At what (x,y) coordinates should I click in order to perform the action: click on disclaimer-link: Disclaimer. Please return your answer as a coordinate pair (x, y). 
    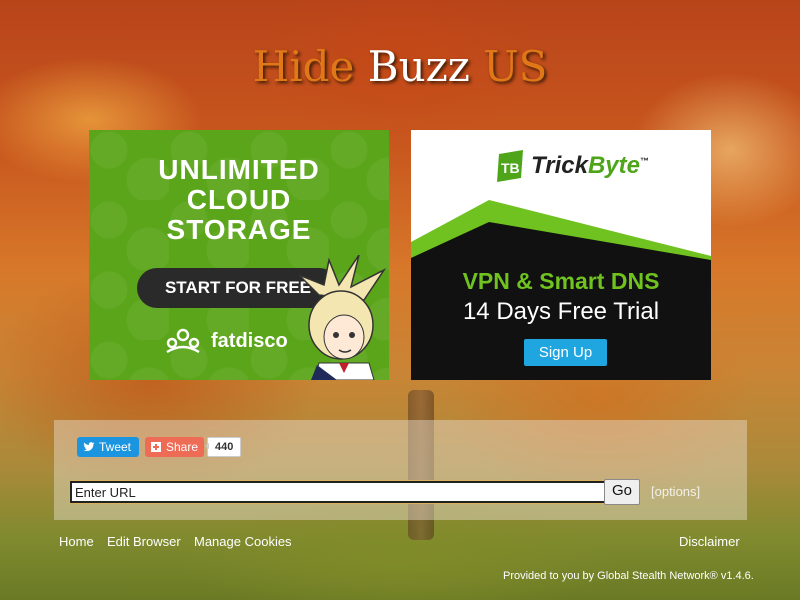
    Looking at the image, I should click on (709, 541).